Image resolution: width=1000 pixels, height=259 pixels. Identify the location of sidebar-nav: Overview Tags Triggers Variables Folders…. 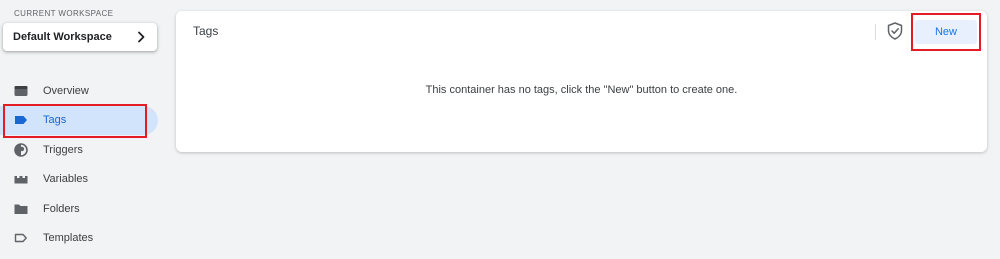
(80, 164).